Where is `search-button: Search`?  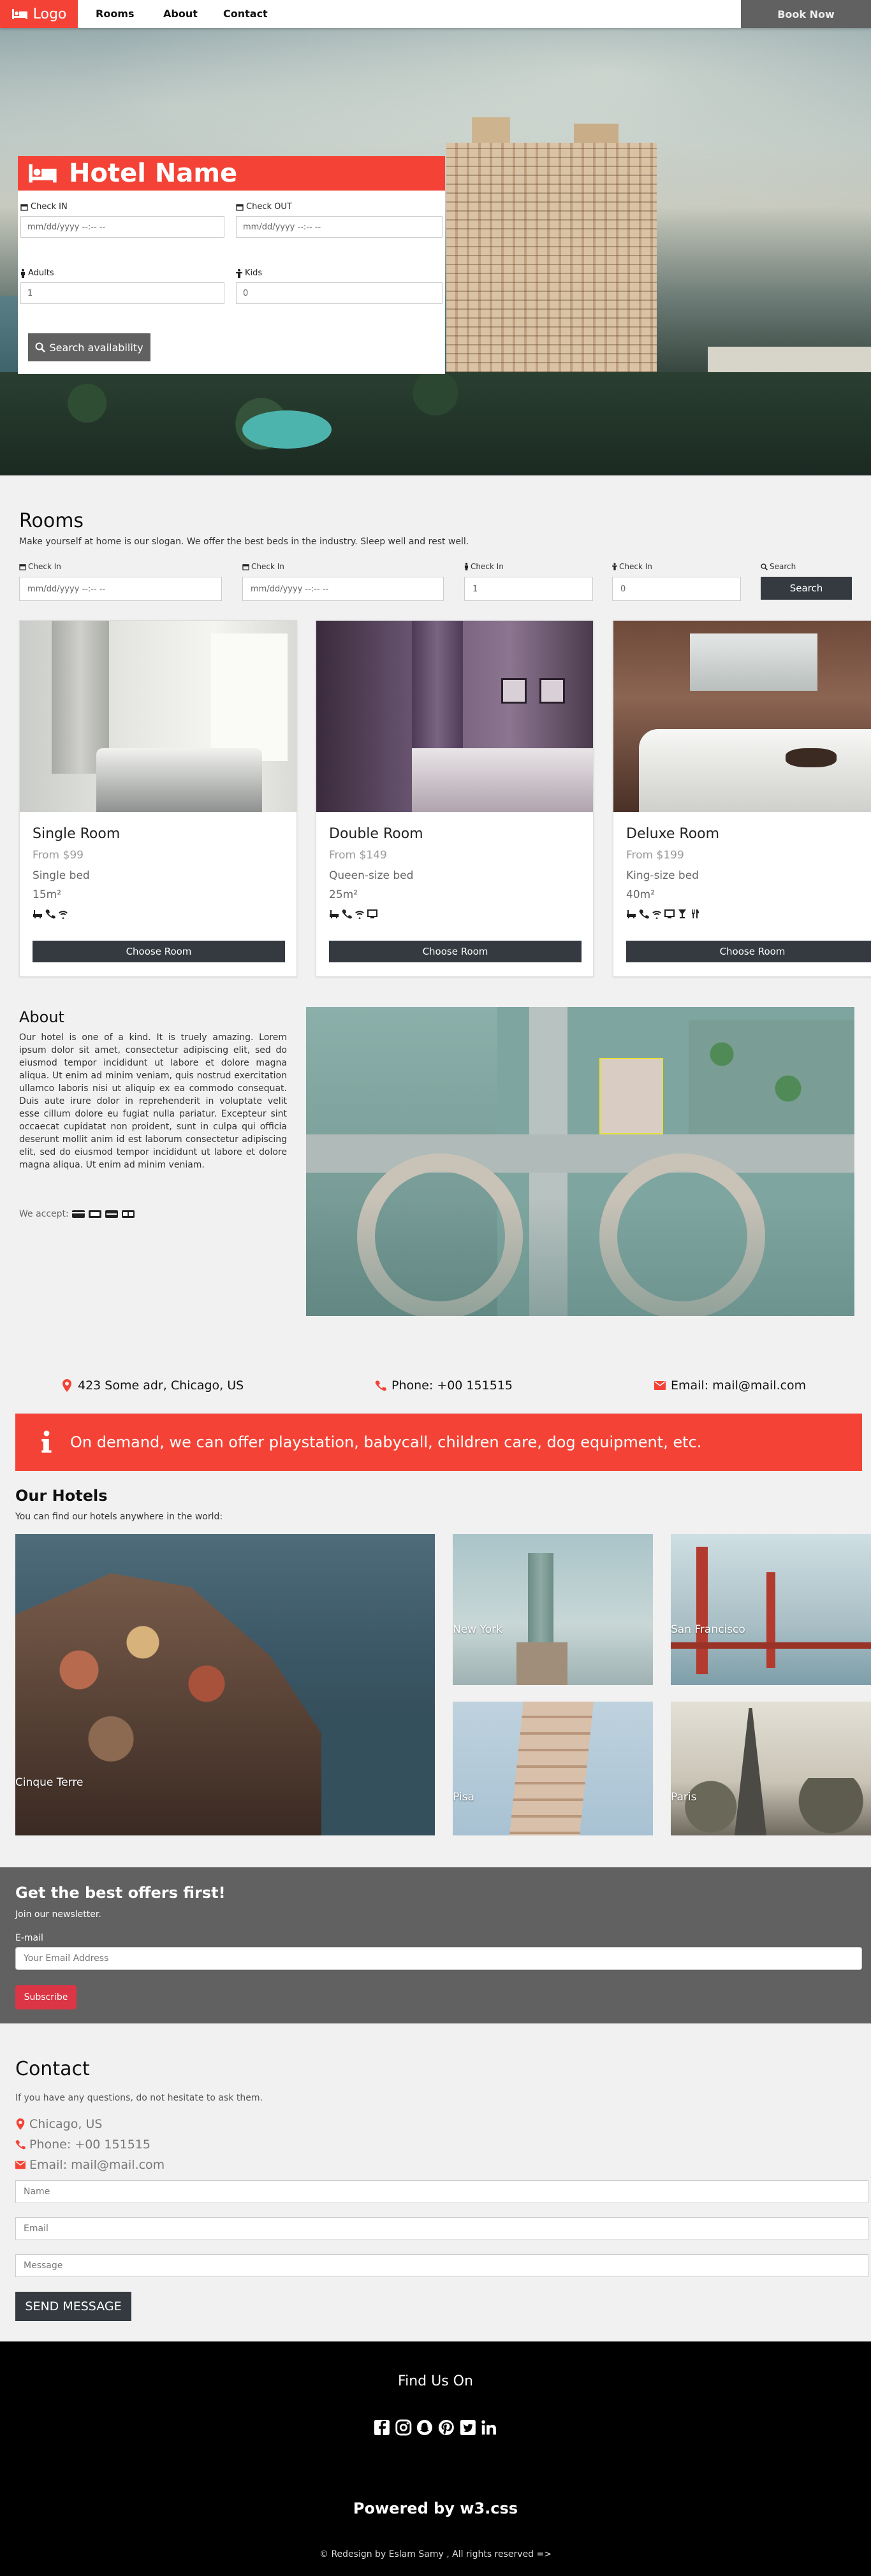
search-button: Search is located at coordinates (806, 588).